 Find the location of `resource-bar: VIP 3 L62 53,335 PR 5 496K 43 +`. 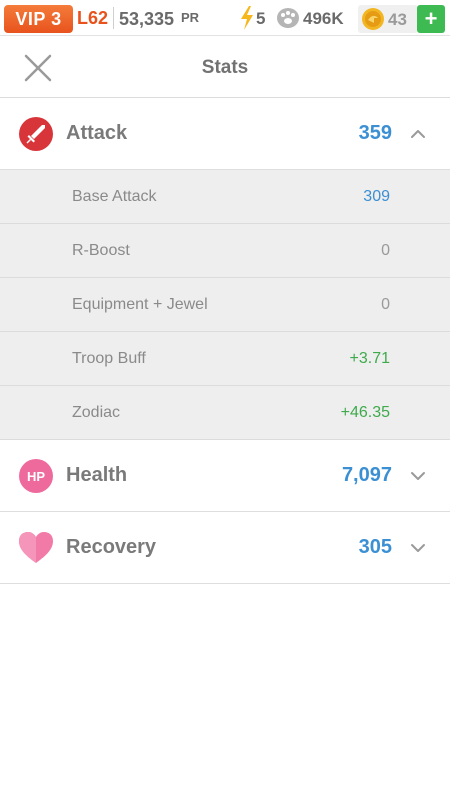

resource-bar: VIP 3 L62 53,335 PR 5 496K 43 + is located at coordinates (225, 18).